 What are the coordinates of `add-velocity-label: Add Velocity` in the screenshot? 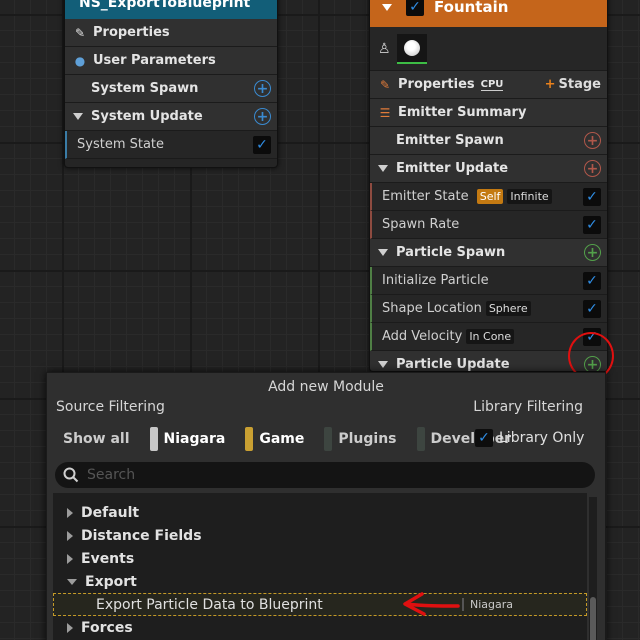 It's located at (422, 336).